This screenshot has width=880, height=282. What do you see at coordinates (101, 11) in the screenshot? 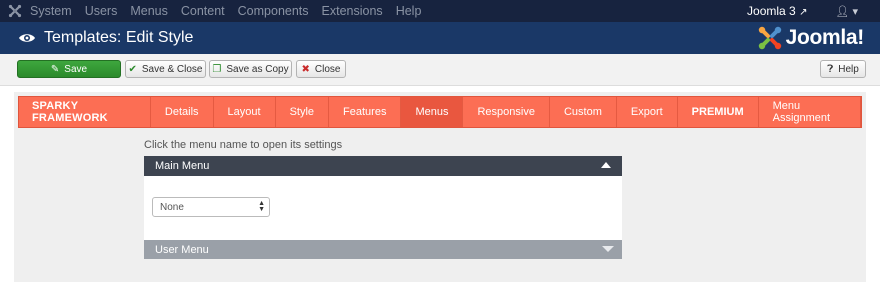
I see `nav-users: Users` at bounding box center [101, 11].